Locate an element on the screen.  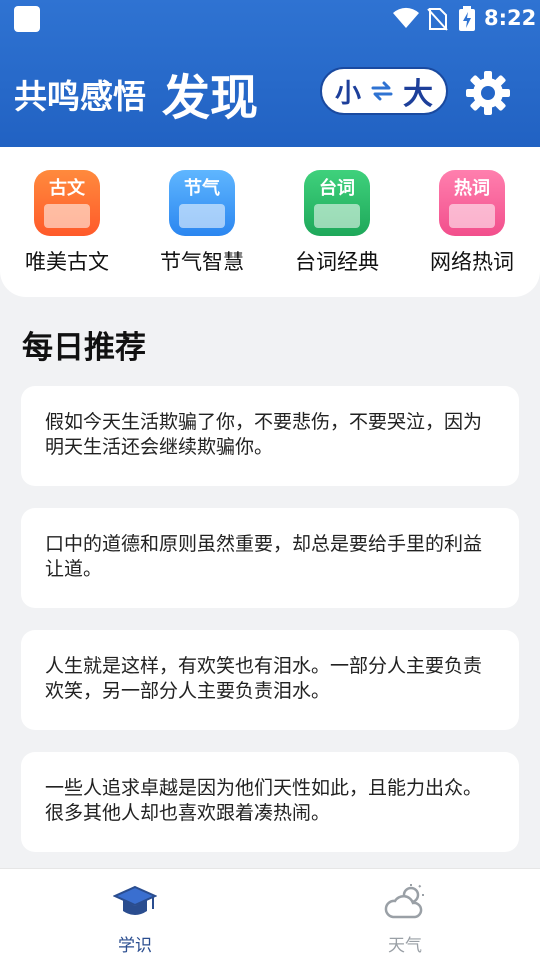
category-lines: 台词 台词经典 is located at coordinates (337, 223).